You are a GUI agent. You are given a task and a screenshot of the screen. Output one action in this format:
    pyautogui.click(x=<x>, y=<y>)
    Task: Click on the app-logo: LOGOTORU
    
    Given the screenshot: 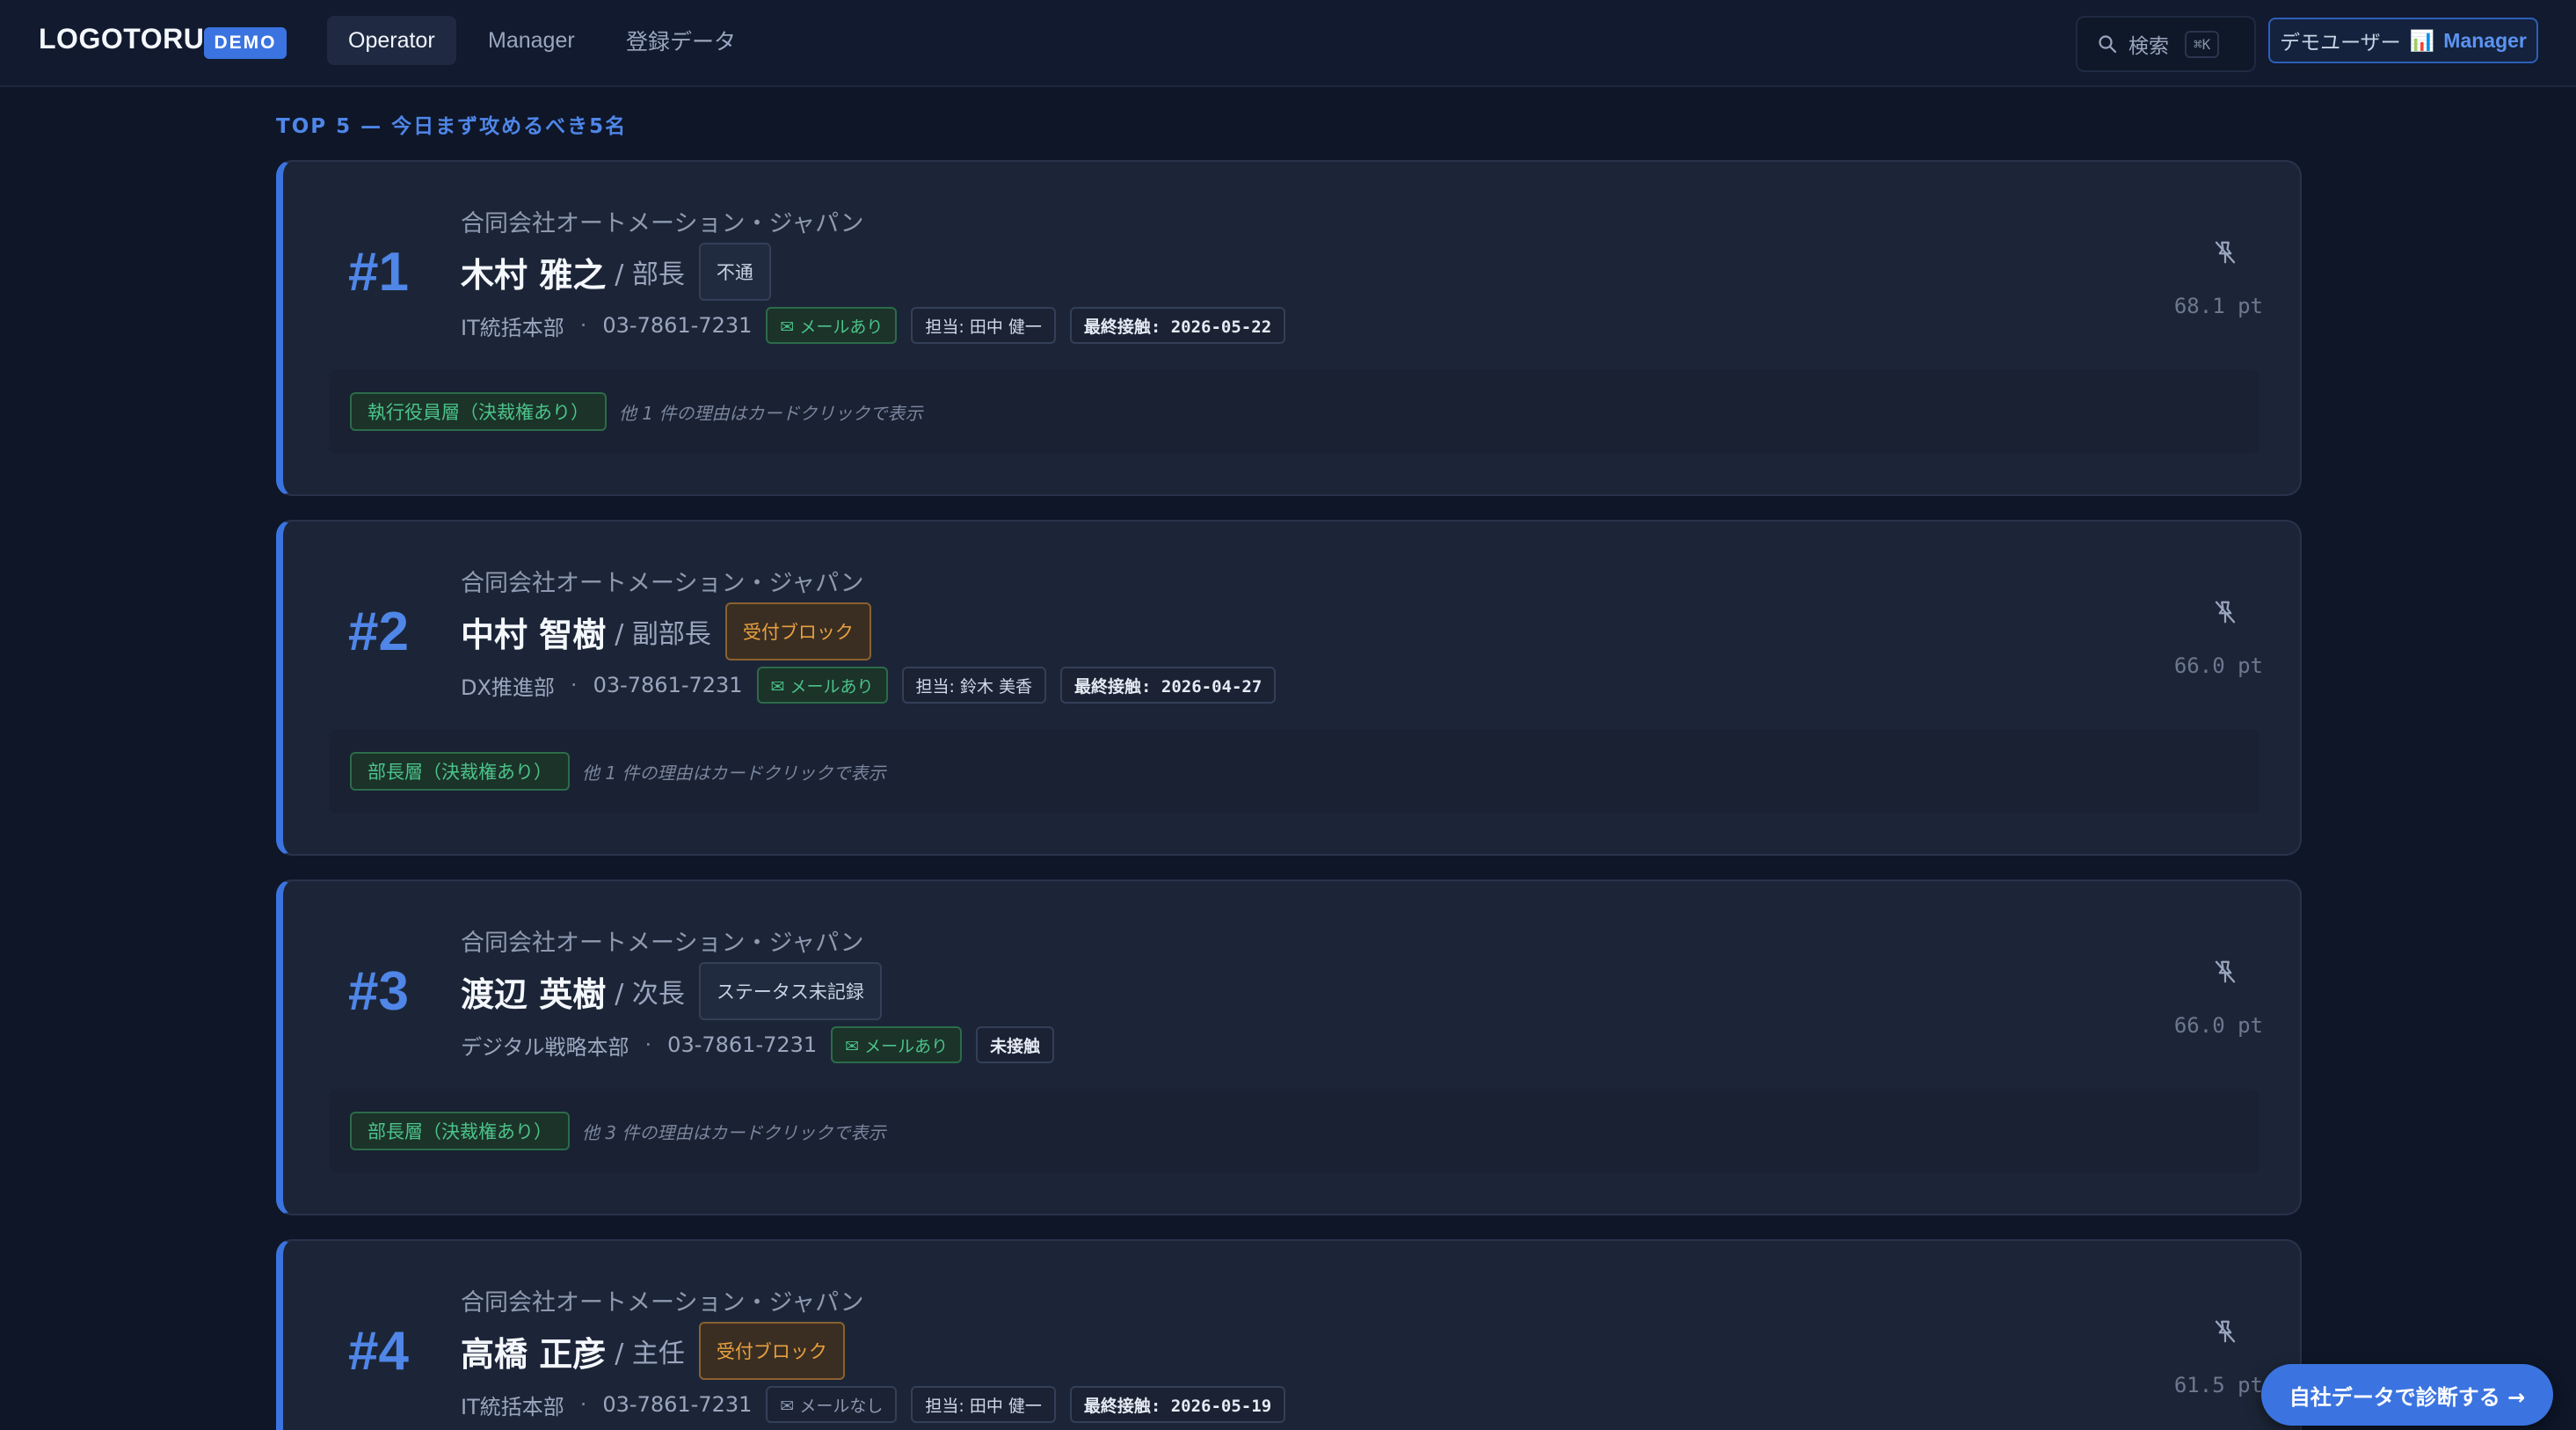 What is the action you would take?
    pyautogui.click(x=121, y=39)
    